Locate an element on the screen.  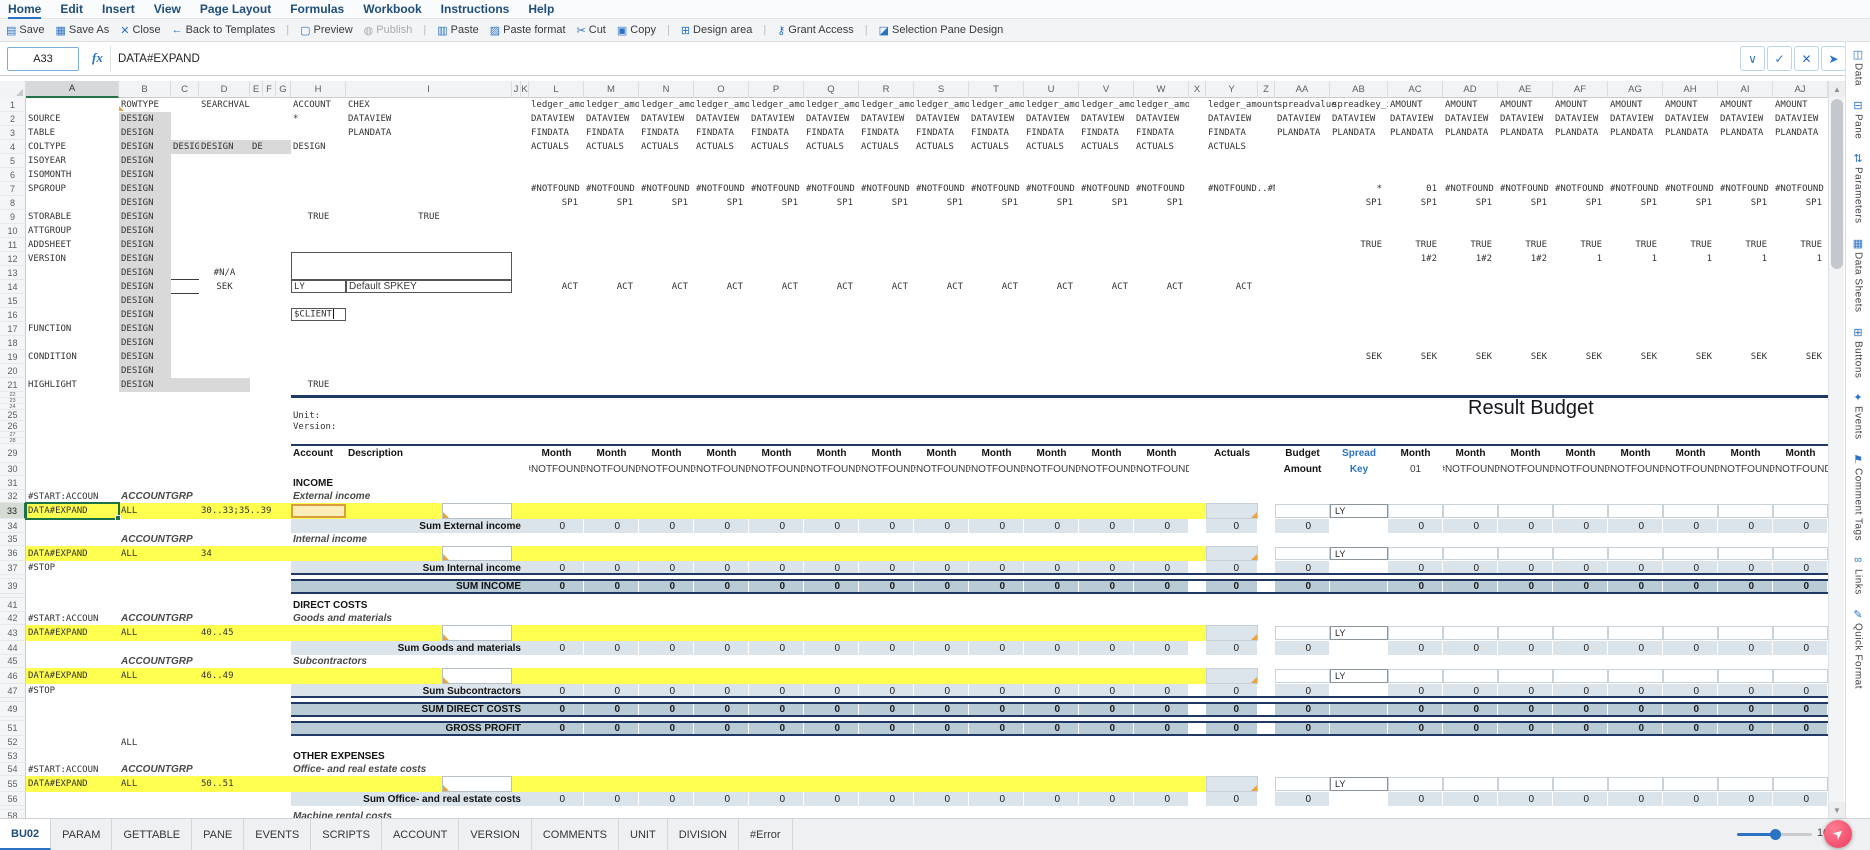
column-header-A: A is located at coordinates (72, 89).